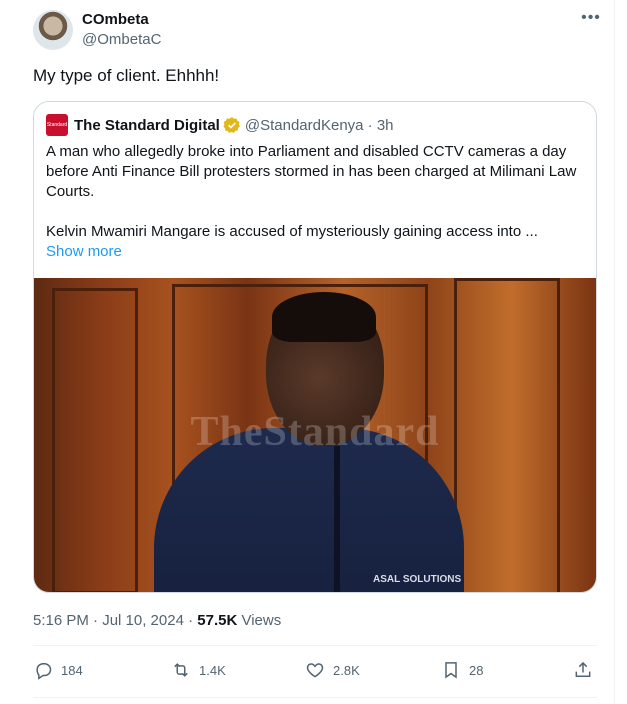 The image size is (627, 704). Describe the element at coordinates (462, 670) in the screenshot. I see `bookmark-button: 28` at that location.